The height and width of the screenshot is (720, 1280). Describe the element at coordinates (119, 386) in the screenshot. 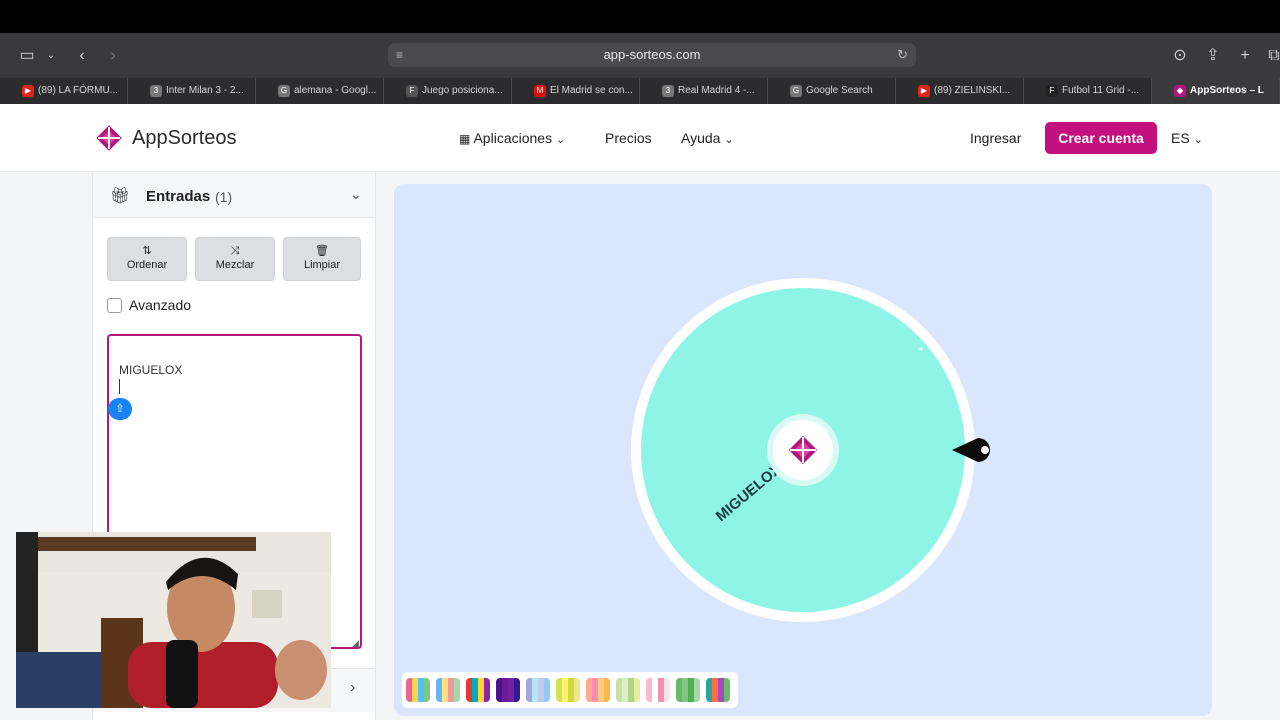

I see `text-caret` at that location.